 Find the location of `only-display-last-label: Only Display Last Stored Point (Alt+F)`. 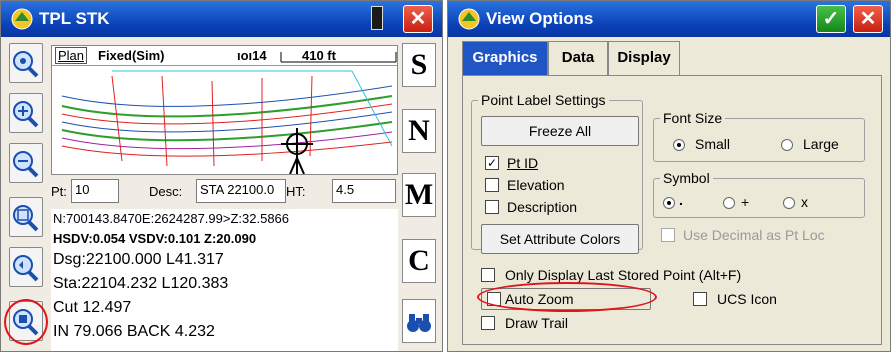

only-display-last-label: Only Display Last Stored Point (Alt+F) is located at coordinates (623, 275).